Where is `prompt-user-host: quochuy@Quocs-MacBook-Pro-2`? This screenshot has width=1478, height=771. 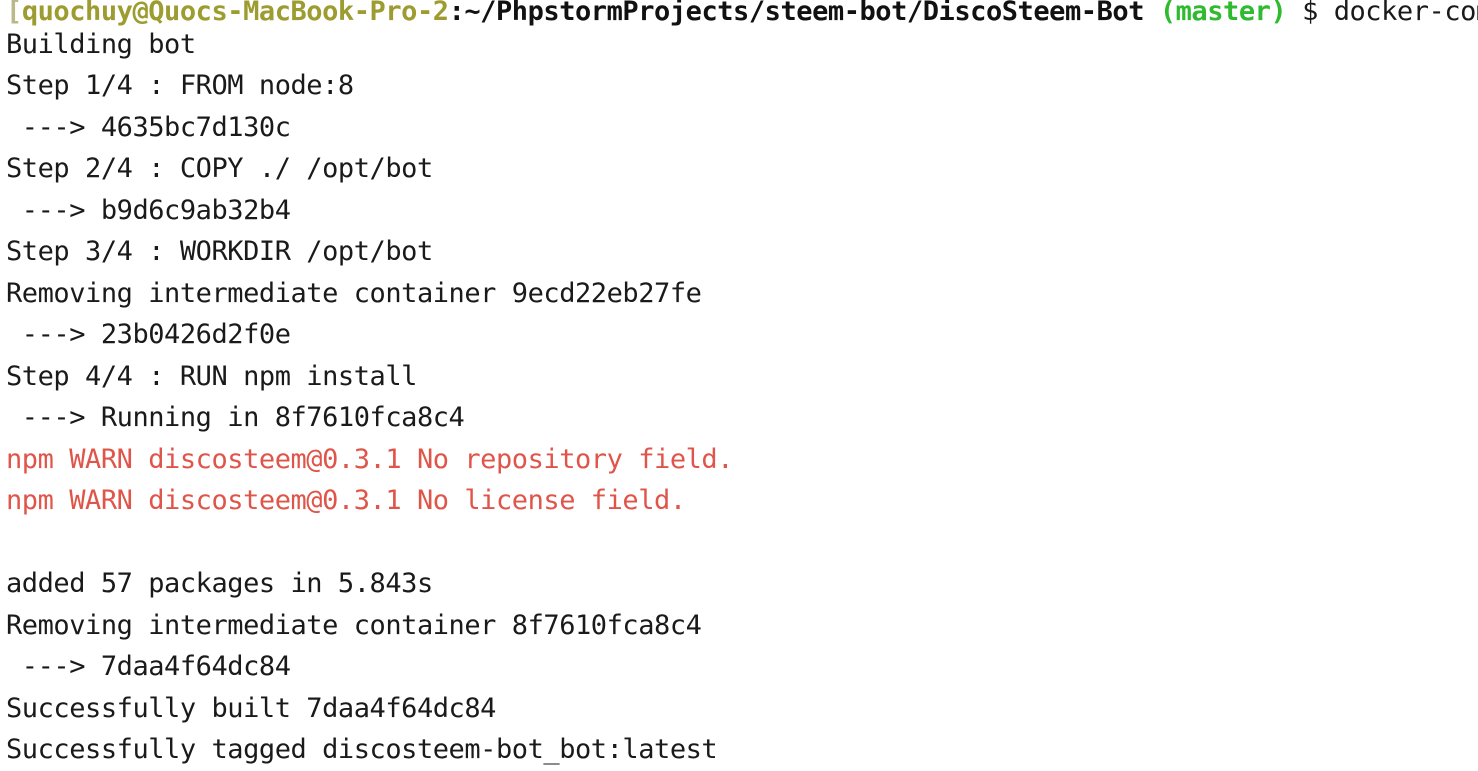 prompt-user-host: quochuy@Quocs-MacBook-Pro-2 is located at coordinates (235, 13).